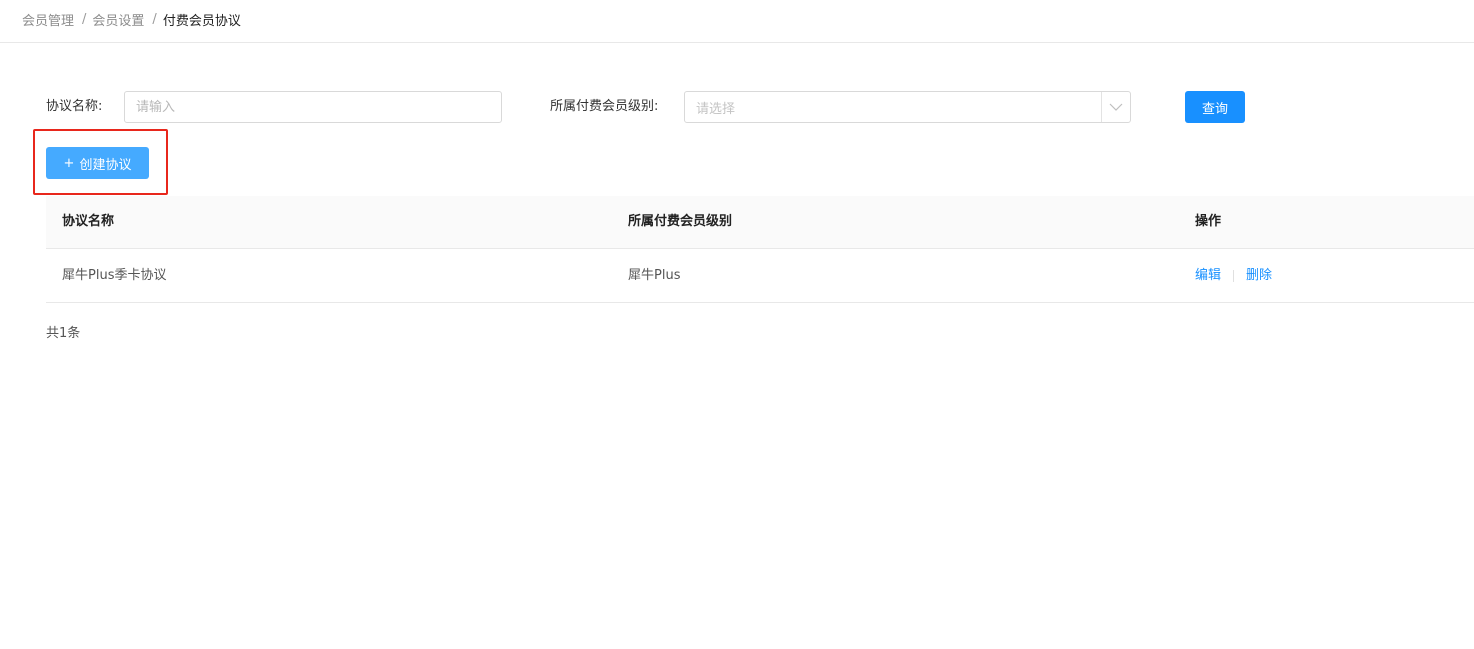  I want to click on breadcrumb-item-member-management: 会员管理, so click(48, 19).